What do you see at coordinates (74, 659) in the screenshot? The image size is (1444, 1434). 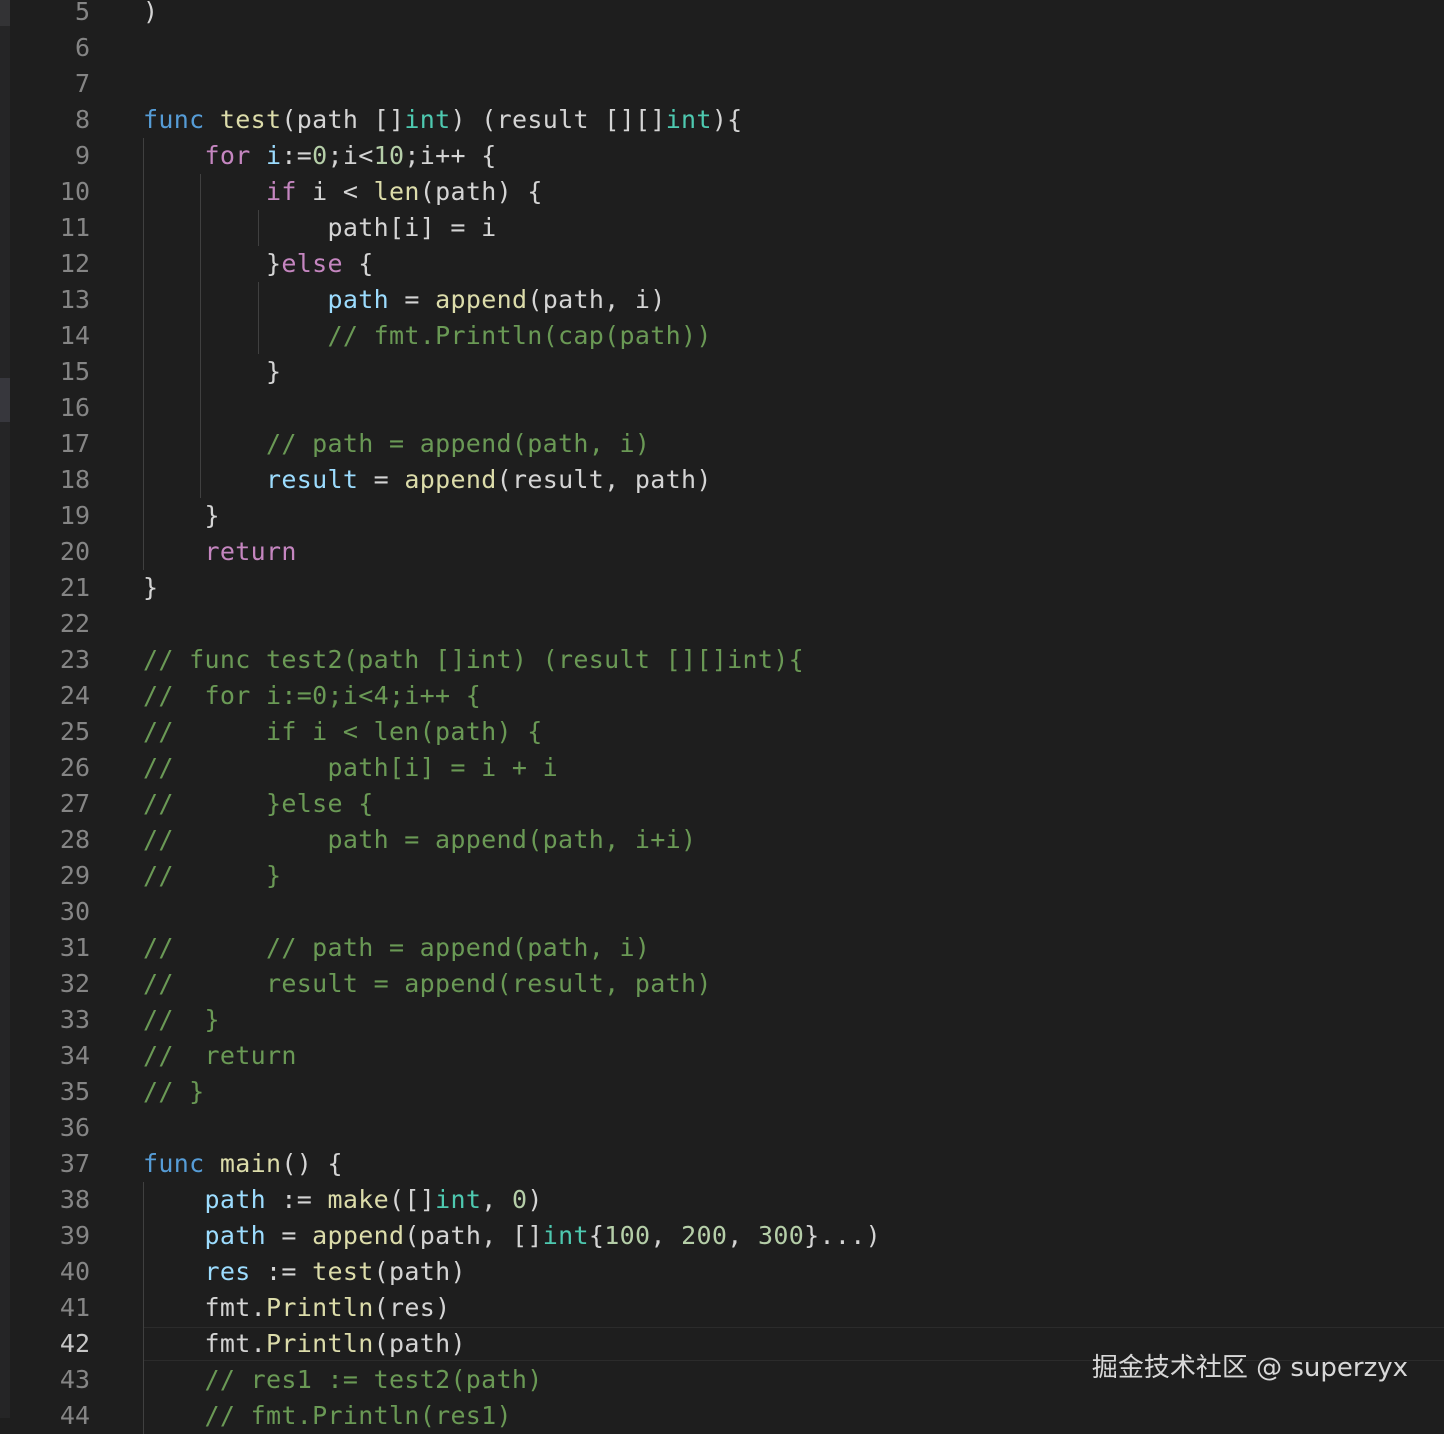 I see `line-number: 23` at bounding box center [74, 659].